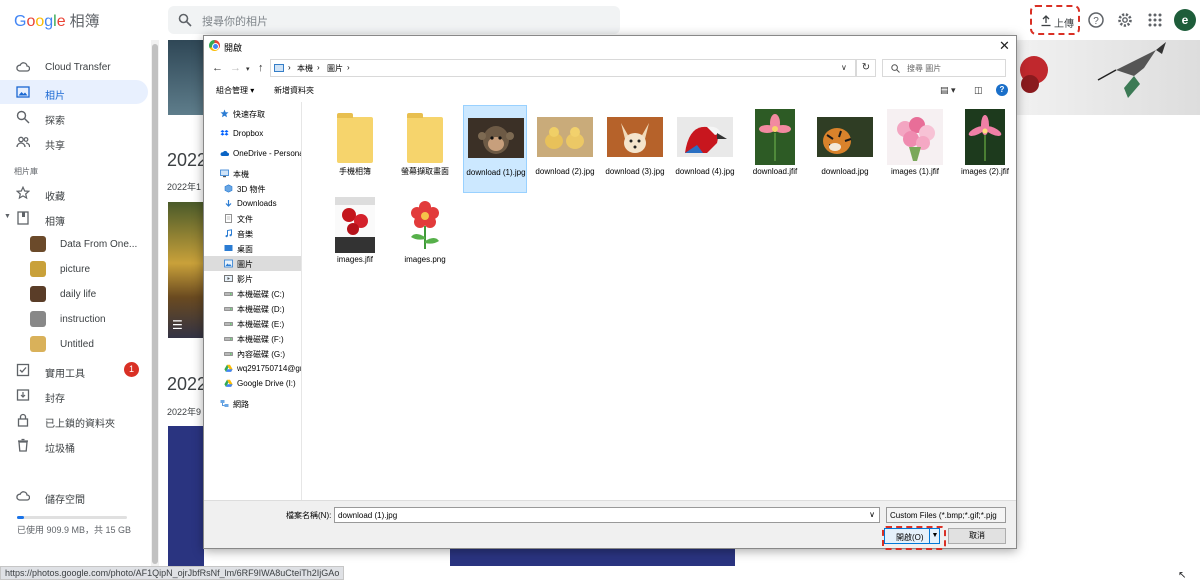 The image size is (1200, 580). What do you see at coordinates (1055, 20) in the screenshot?
I see `upload-button: 上傳` at bounding box center [1055, 20].